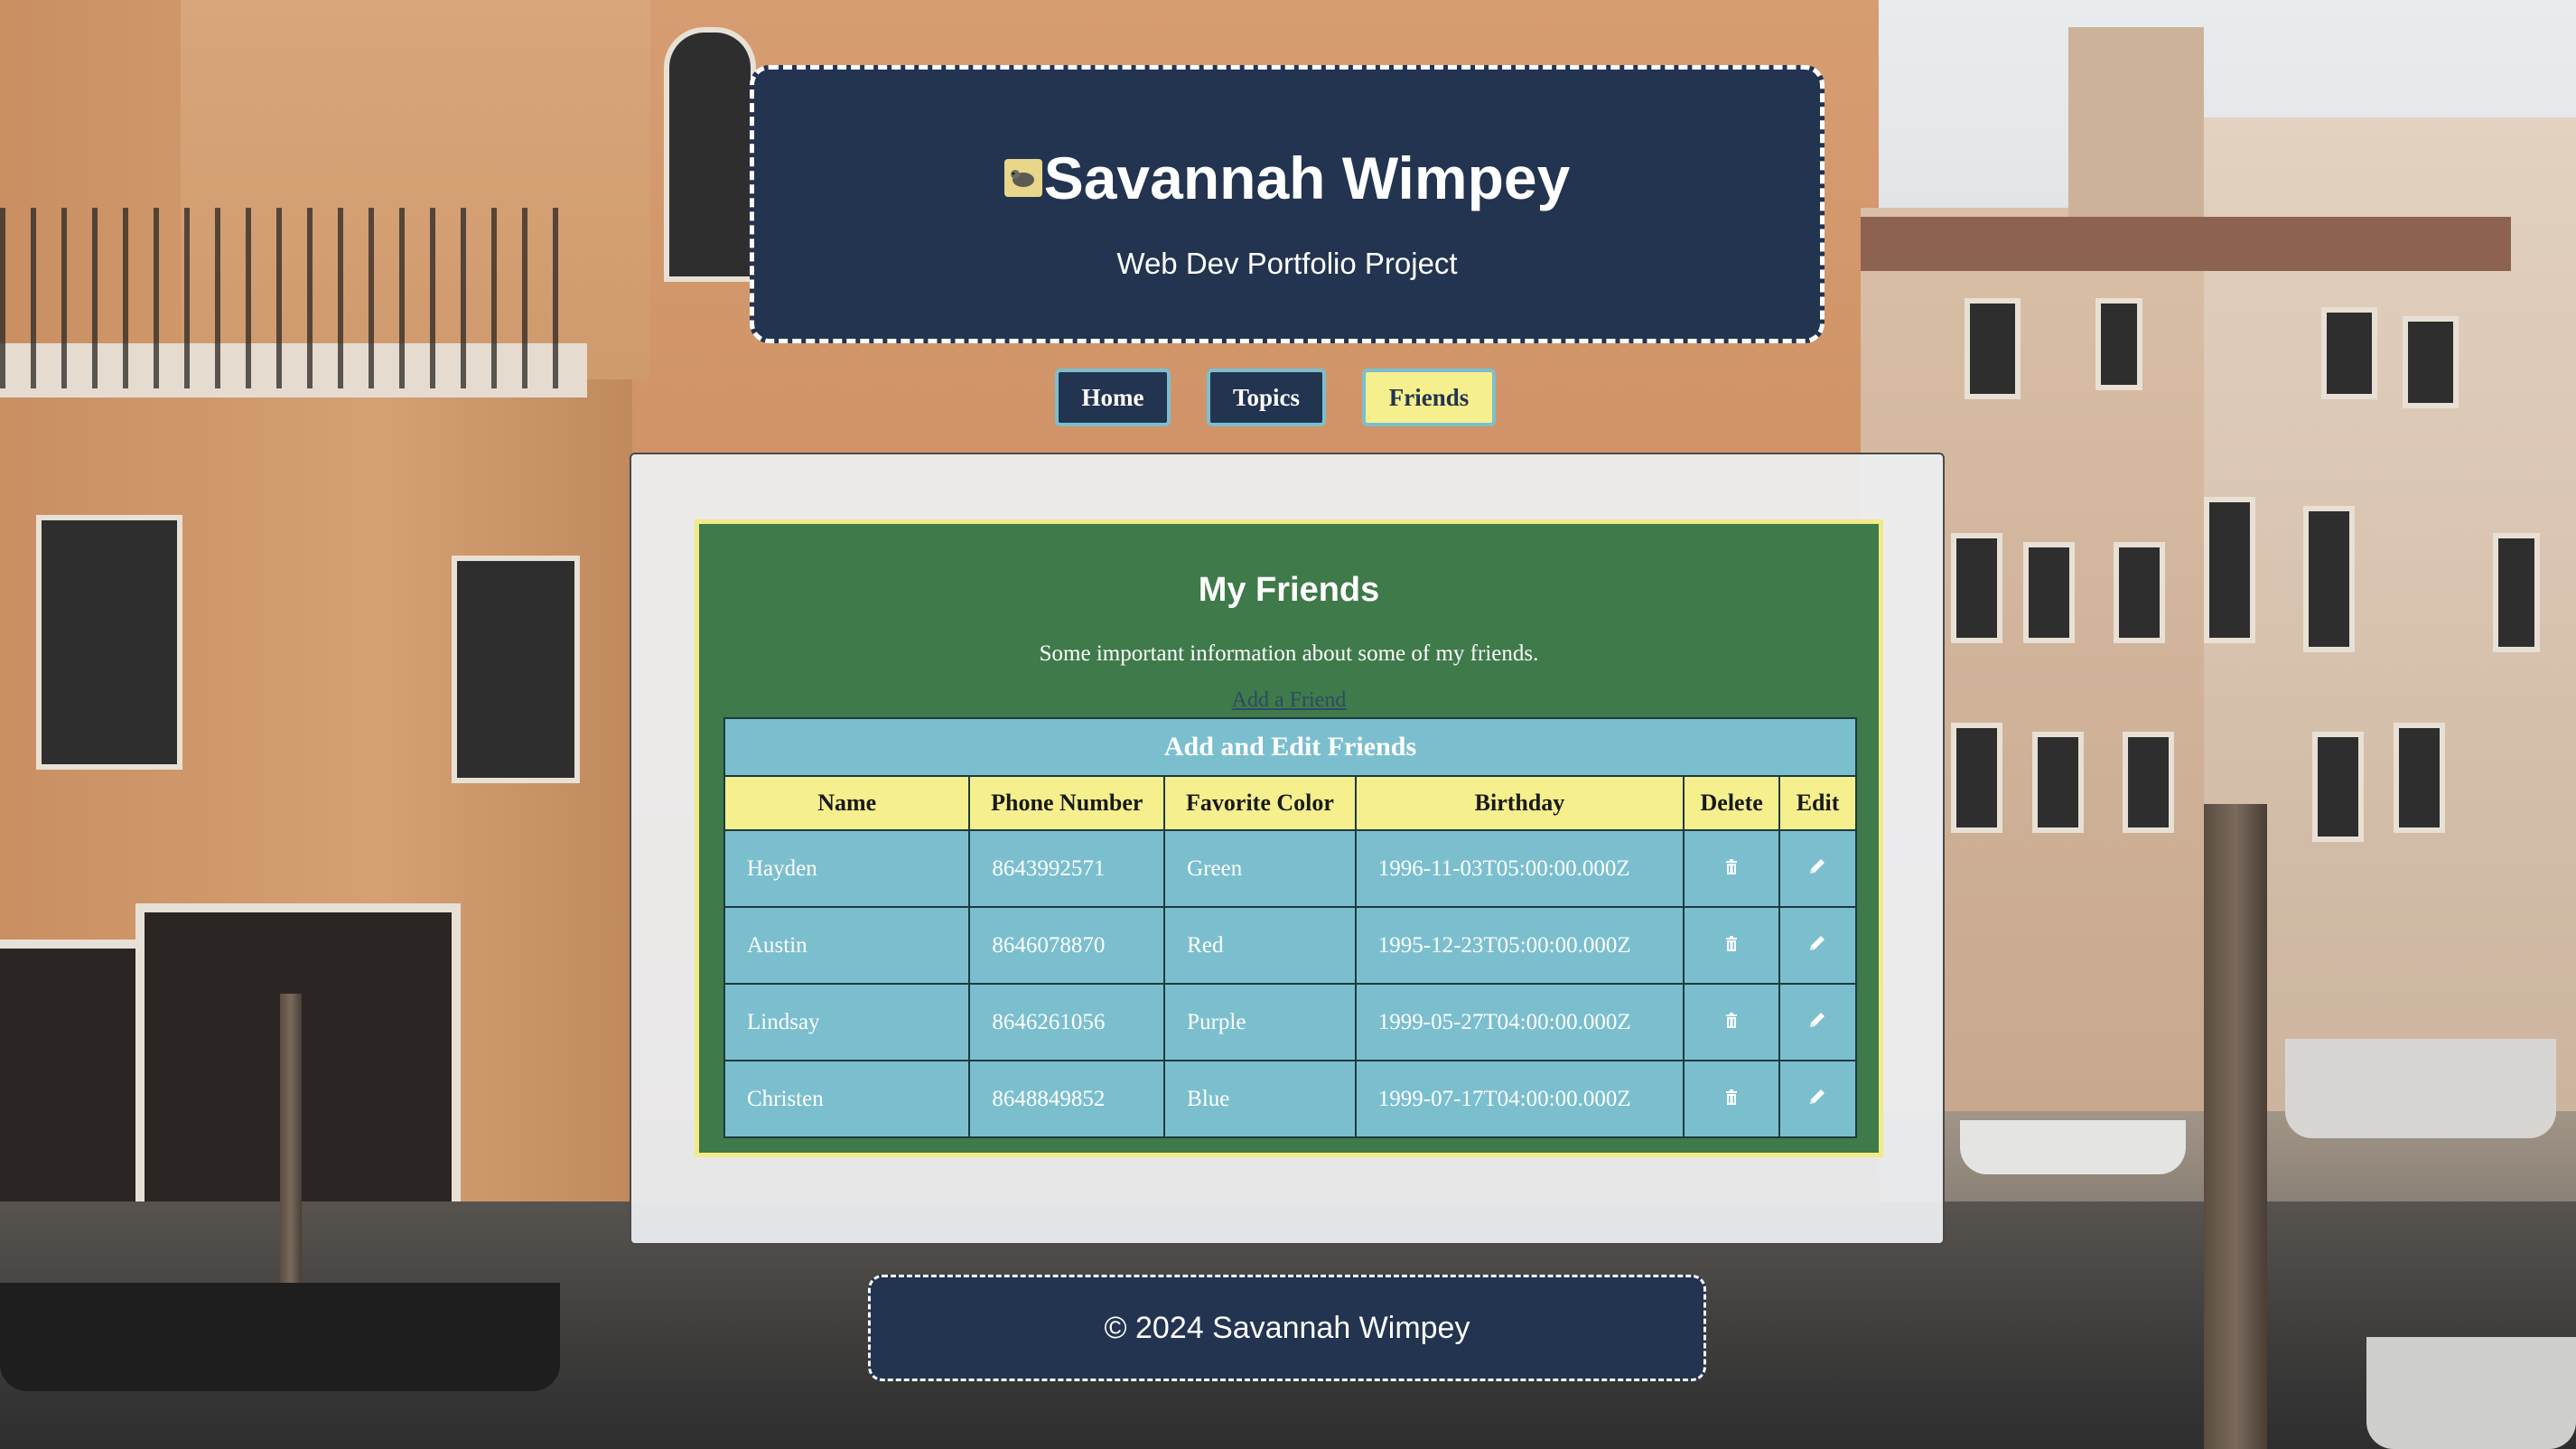 The width and height of the screenshot is (2576, 1449). Describe the element at coordinates (1113, 398) in the screenshot. I see `nav-home-button: Home` at that location.